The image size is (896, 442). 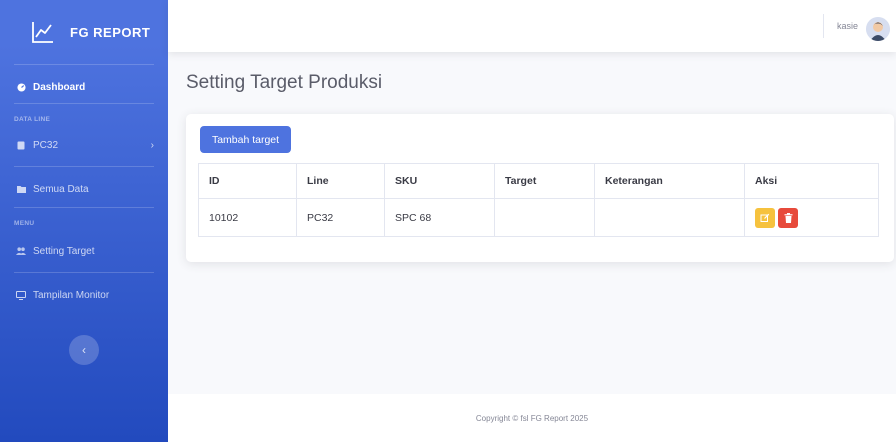 I want to click on cell-target, so click(x=544, y=217).